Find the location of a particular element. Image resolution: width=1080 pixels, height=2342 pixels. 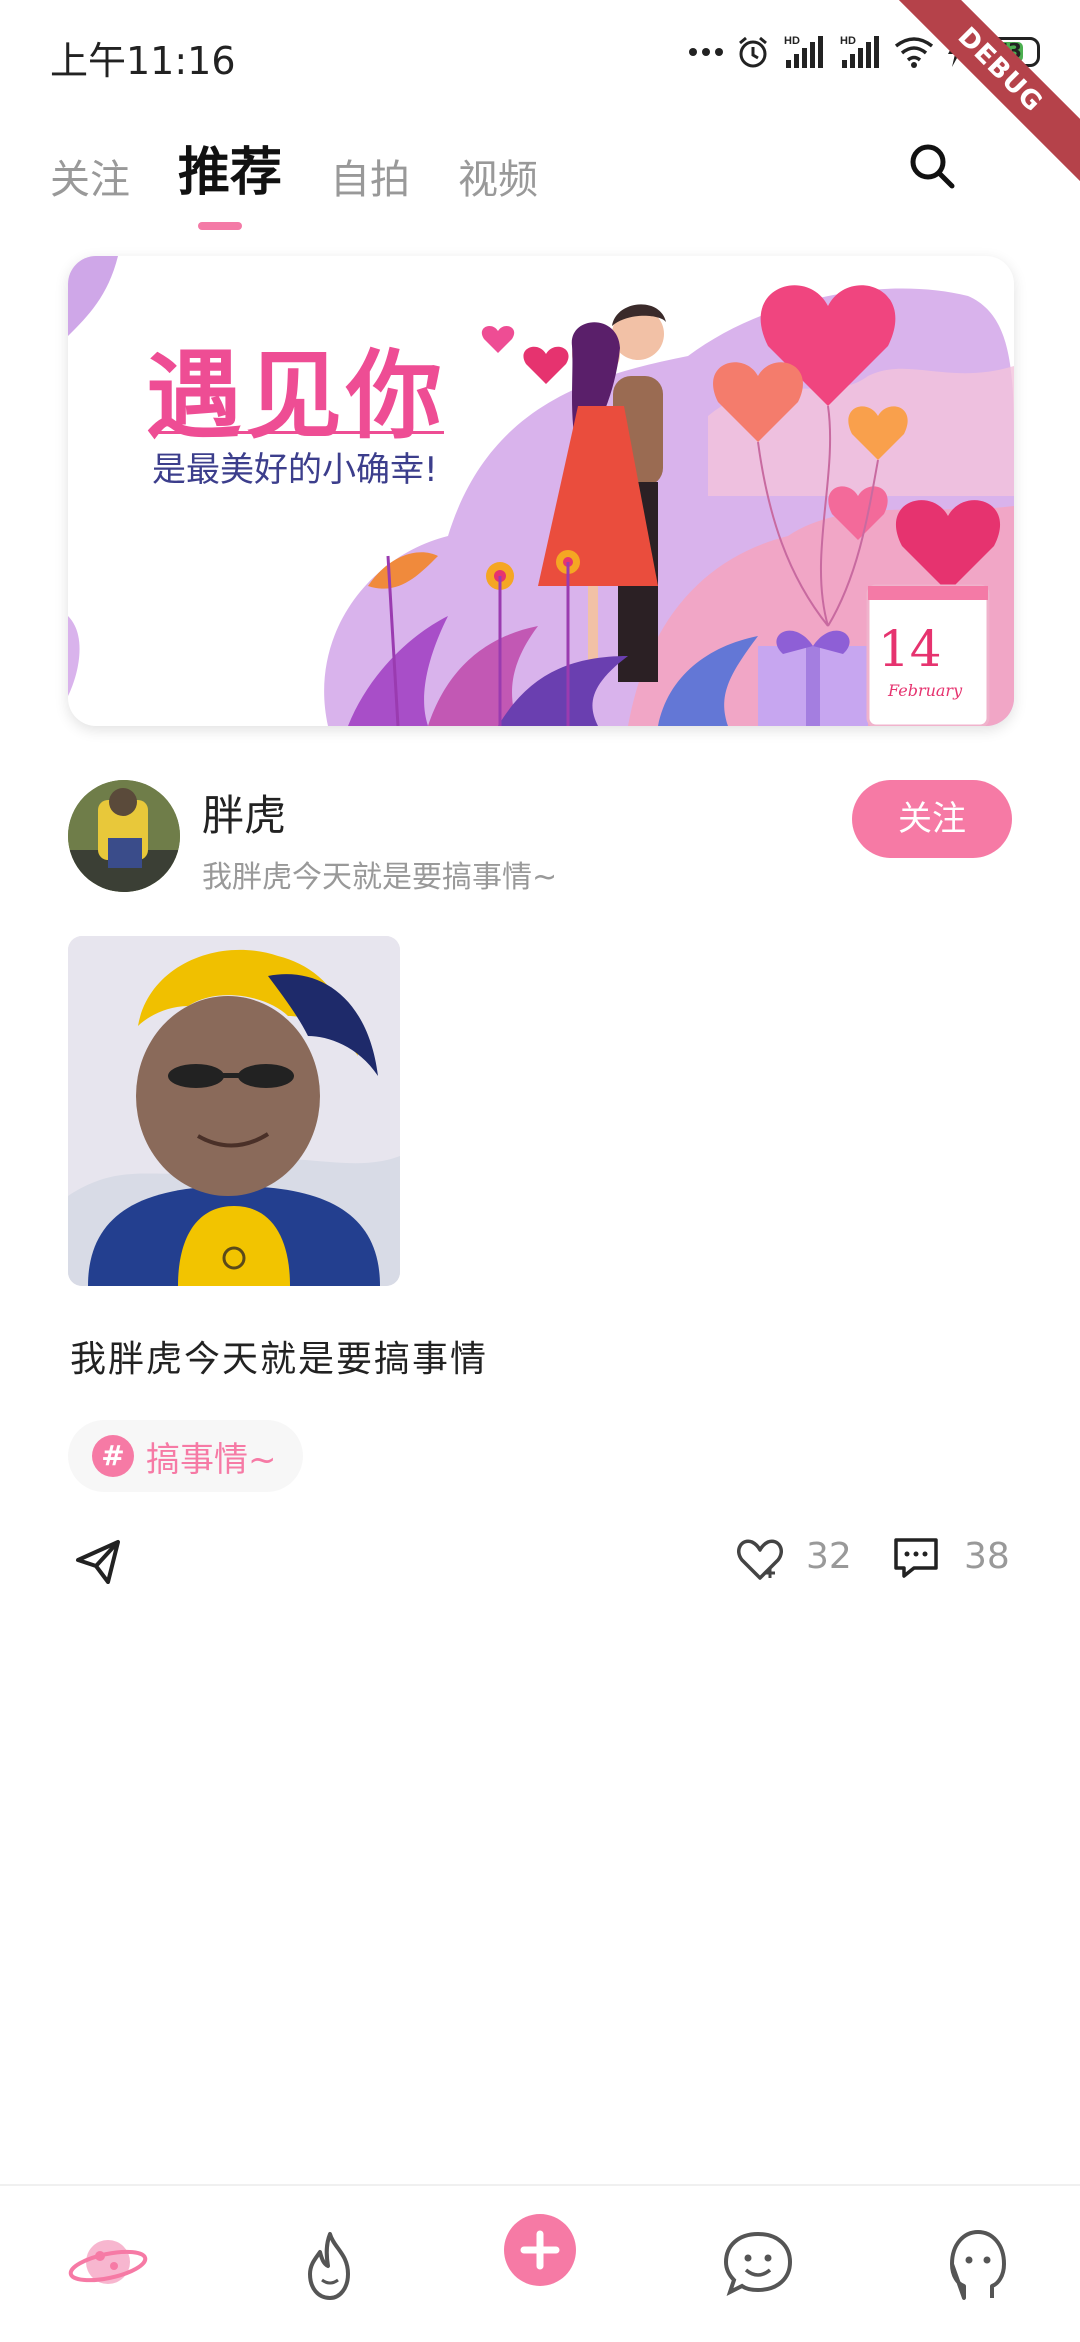

post-image is located at coordinates (234, 1111).